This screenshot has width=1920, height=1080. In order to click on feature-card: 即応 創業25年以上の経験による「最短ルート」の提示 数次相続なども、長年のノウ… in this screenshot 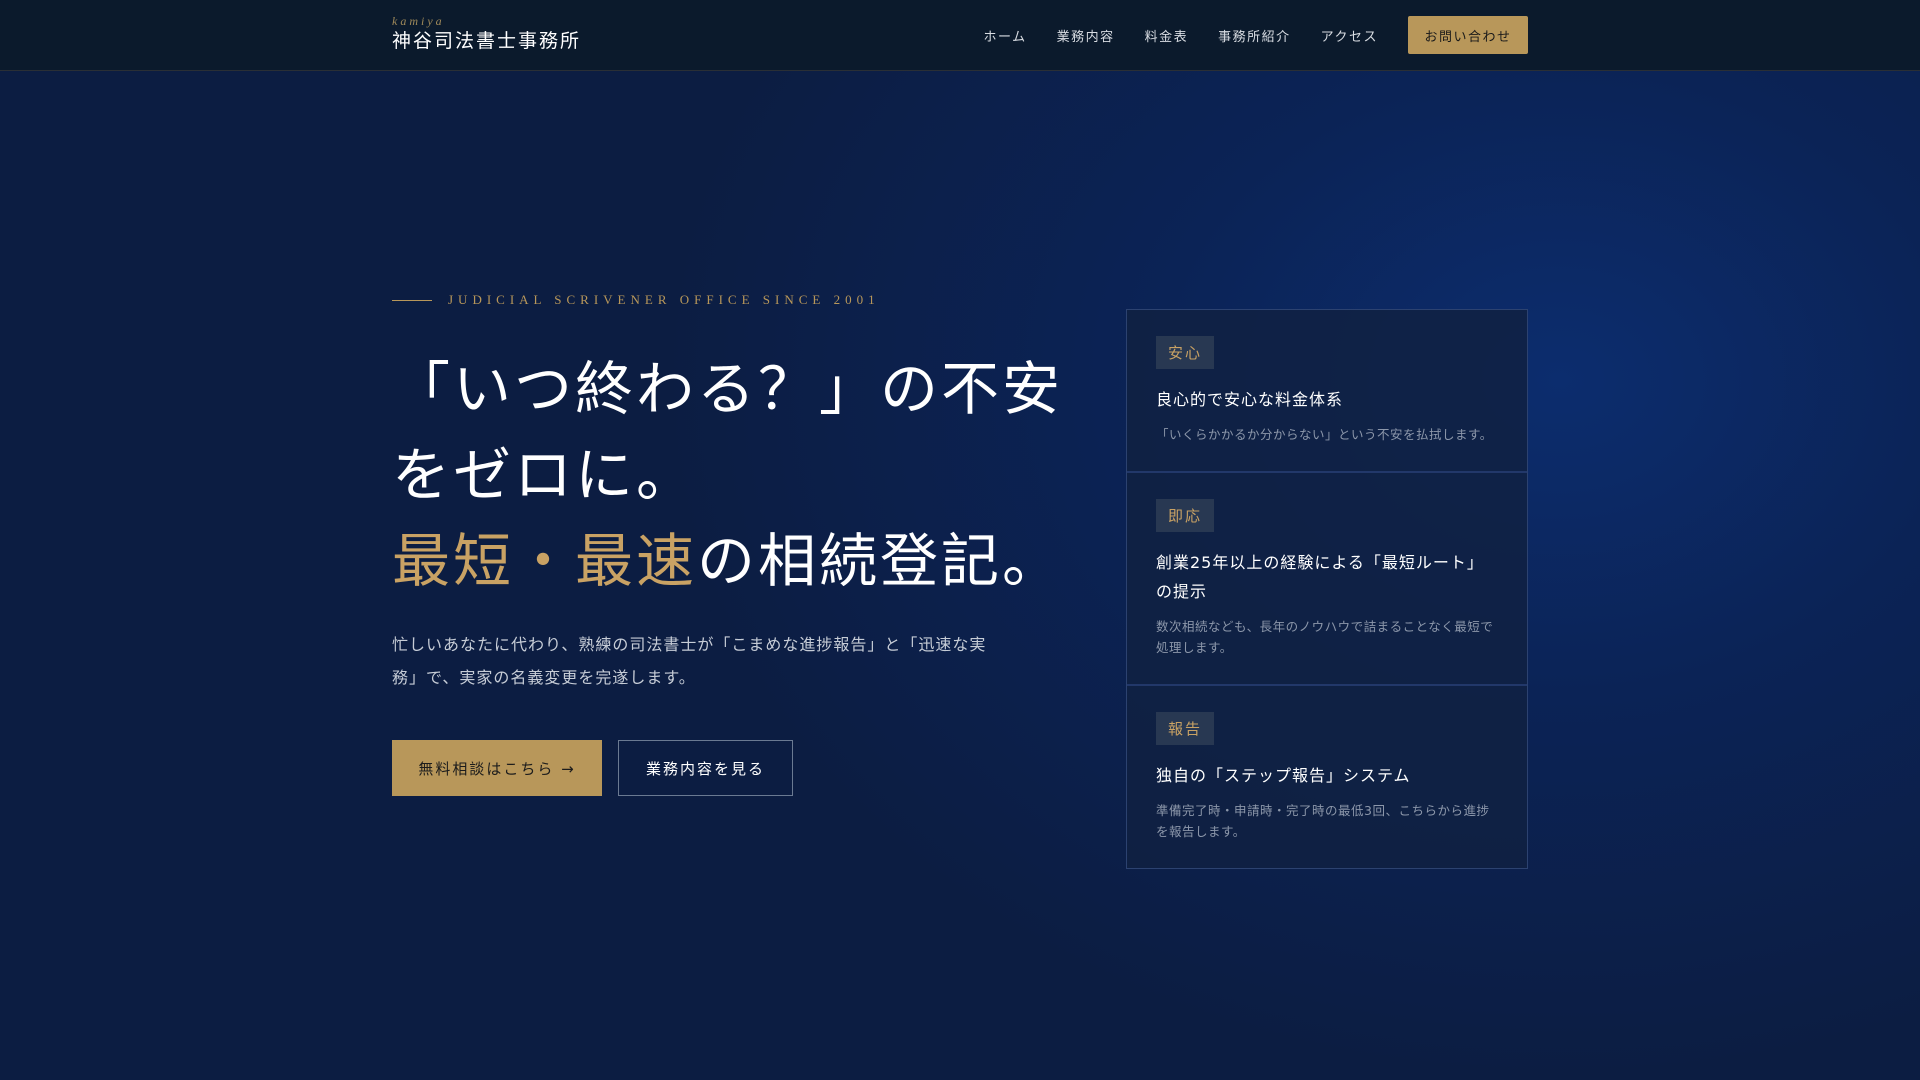, I will do `click(1327, 579)`.